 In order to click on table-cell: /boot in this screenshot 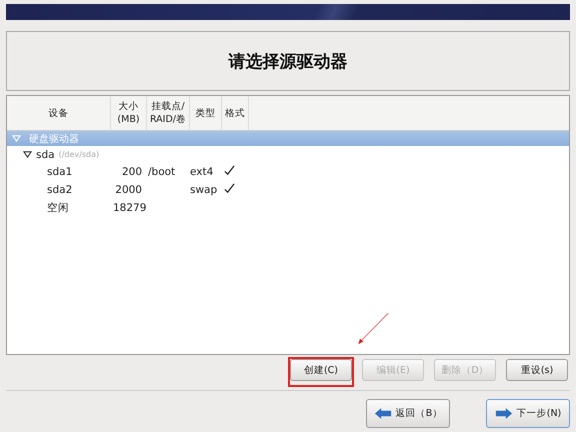, I will do `click(162, 172)`.